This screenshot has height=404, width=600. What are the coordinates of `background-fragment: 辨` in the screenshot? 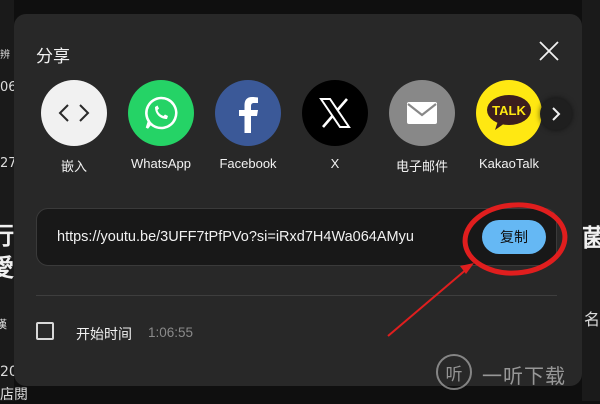 It's located at (5, 55).